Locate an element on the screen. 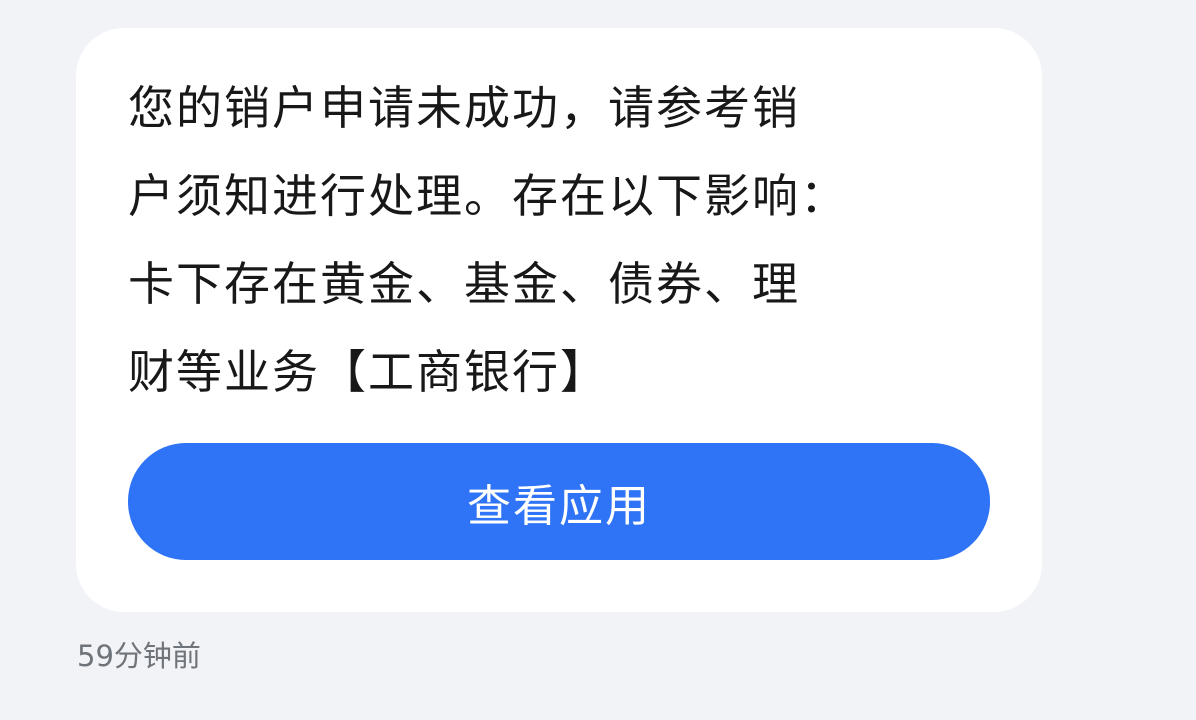 The width and height of the screenshot is (1196, 720). message-line: 户须知进行处理。存在以下影响： is located at coordinates (488, 196).